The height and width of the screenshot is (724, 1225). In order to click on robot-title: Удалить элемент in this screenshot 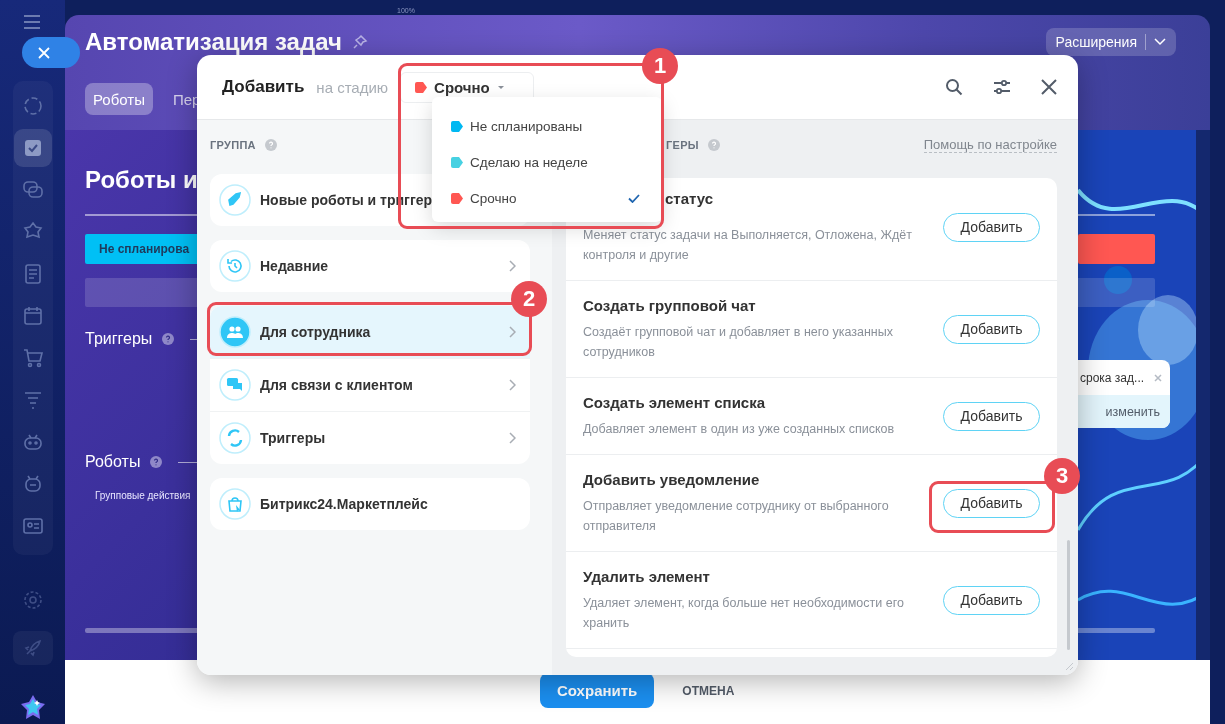, I will do `click(646, 577)`.